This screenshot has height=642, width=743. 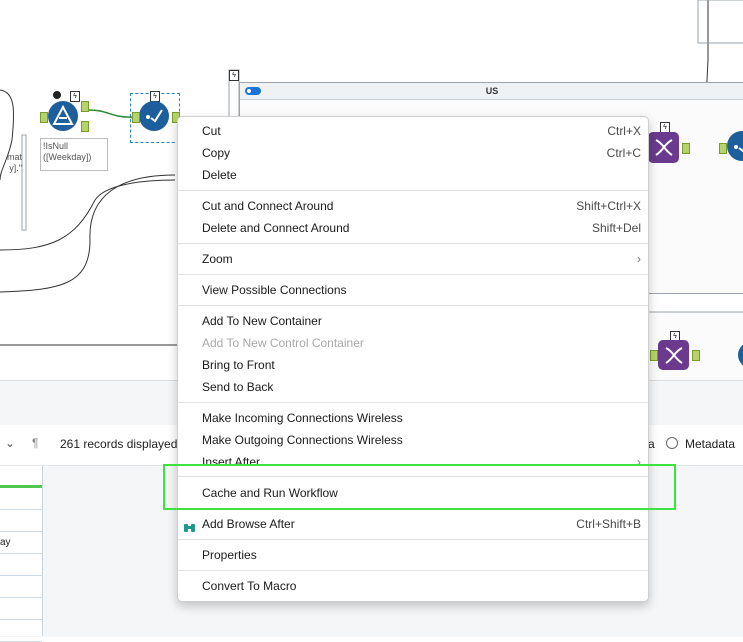 What do you see at coordinates (623, 153) in the screenshot?
I see `menu-item-shortcut: Ctrl+C` at bounding box center [623, 153].